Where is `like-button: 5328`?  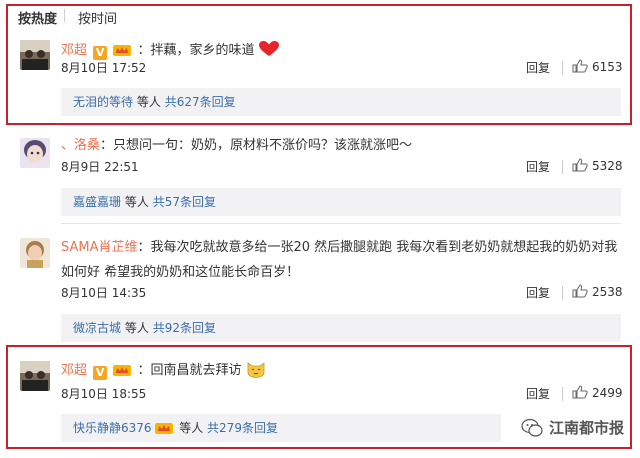 like-button: 5328 is located at coordinates (597, 165).